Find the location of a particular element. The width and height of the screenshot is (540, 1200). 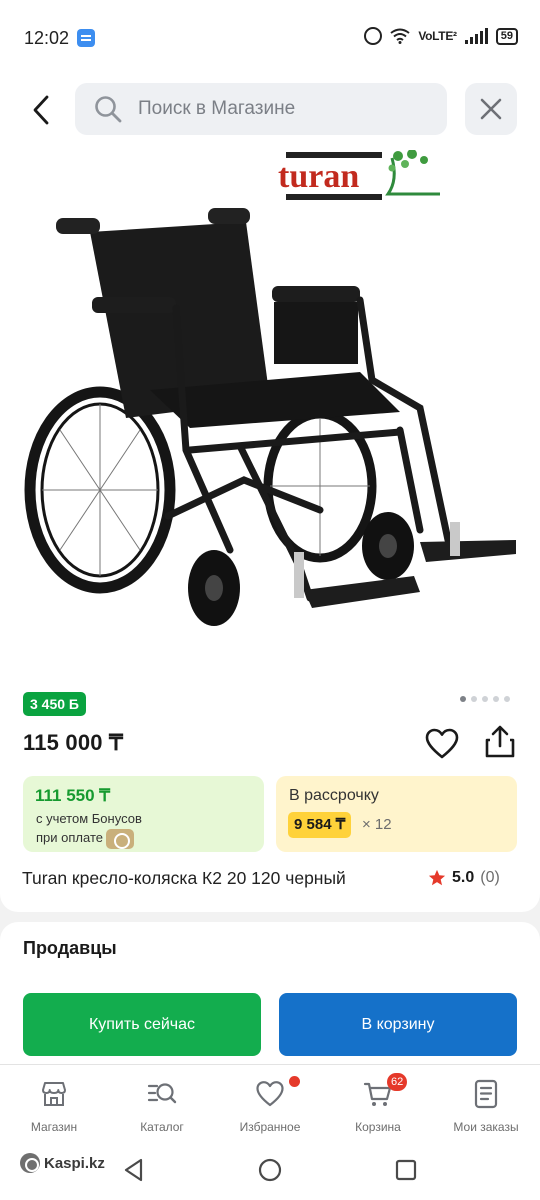

system-recent-apps-icon is located at coordinates (406, 1170).